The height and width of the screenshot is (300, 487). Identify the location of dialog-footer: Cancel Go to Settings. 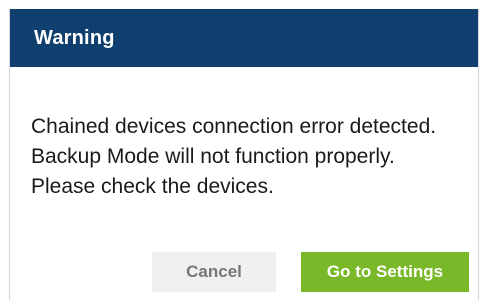
(310, 272).